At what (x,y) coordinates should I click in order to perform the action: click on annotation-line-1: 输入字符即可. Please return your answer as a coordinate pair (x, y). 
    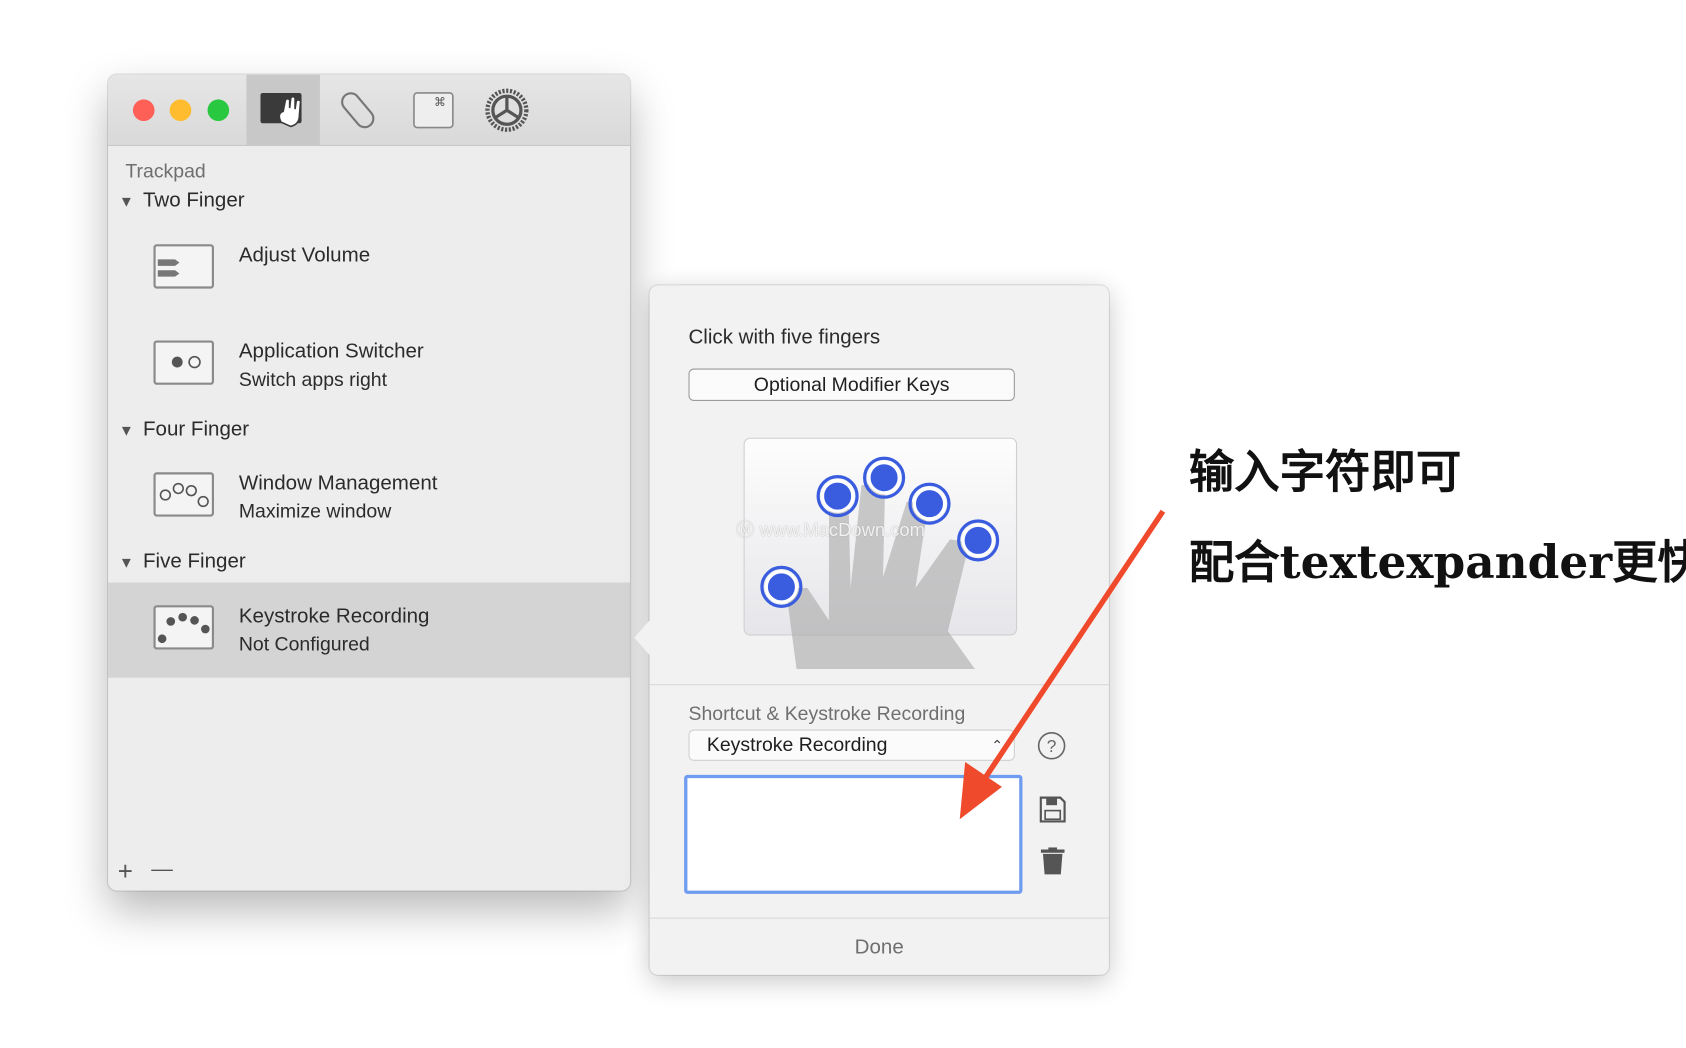
    Looking at the image, I should click on (1325, 472).